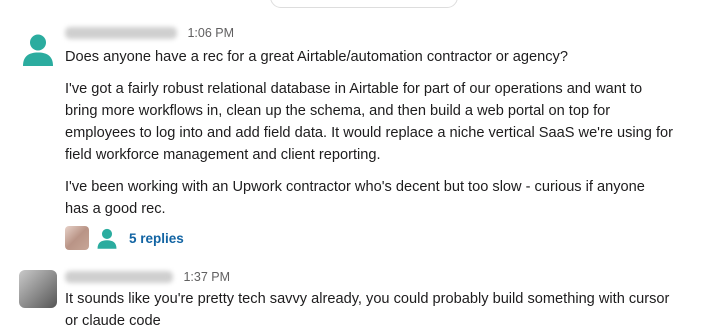 The height and width of the screenshot is (334, 728). What do you see at coordinates (77, 238) in the screenshot?
I see `reply-avatar-photo` at bounding box center [77, 238].